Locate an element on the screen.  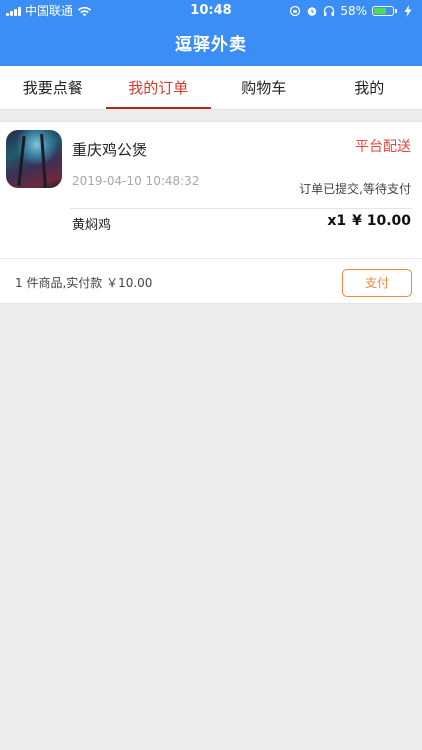
status-bar-right: 58% is located at coordinates (351, 11).